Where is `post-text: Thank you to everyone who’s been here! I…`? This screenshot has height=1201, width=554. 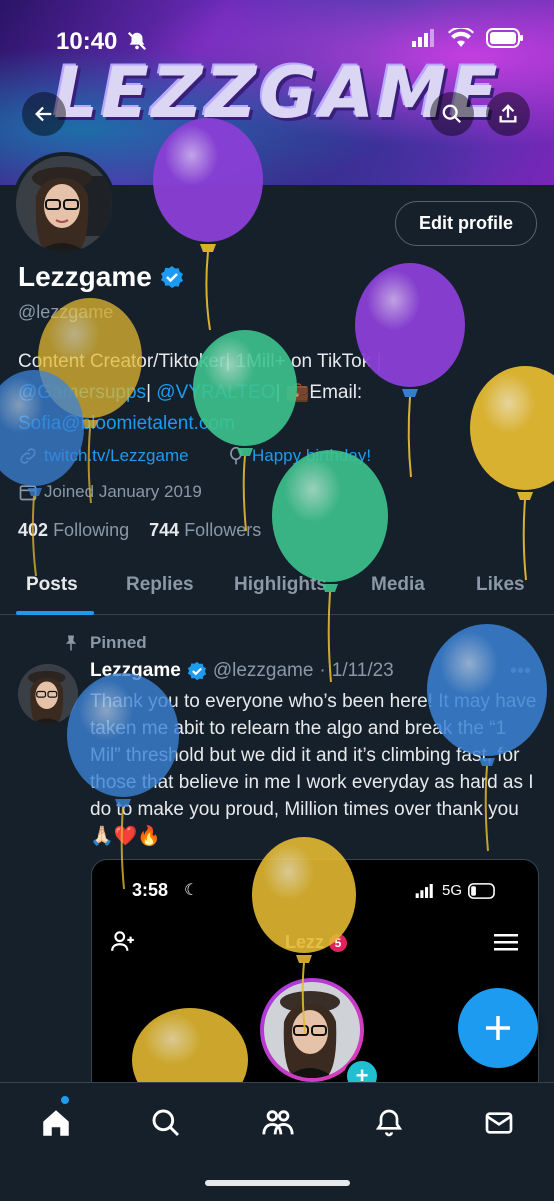
post-text: Thank you to everyone who’s been here! I… is located at coordinates (313, 769).